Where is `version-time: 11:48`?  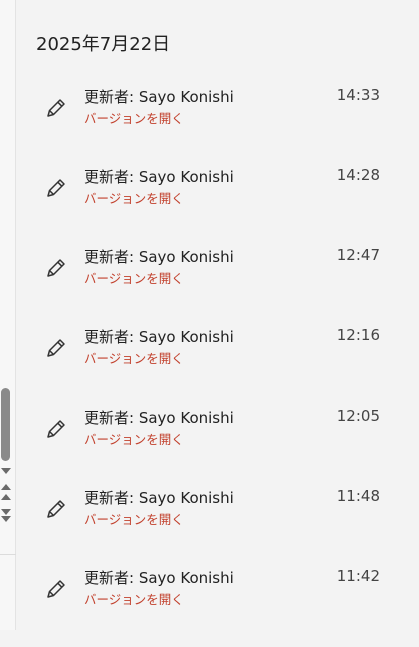 version-time: 11:48 is located at coordinates (358, 496).